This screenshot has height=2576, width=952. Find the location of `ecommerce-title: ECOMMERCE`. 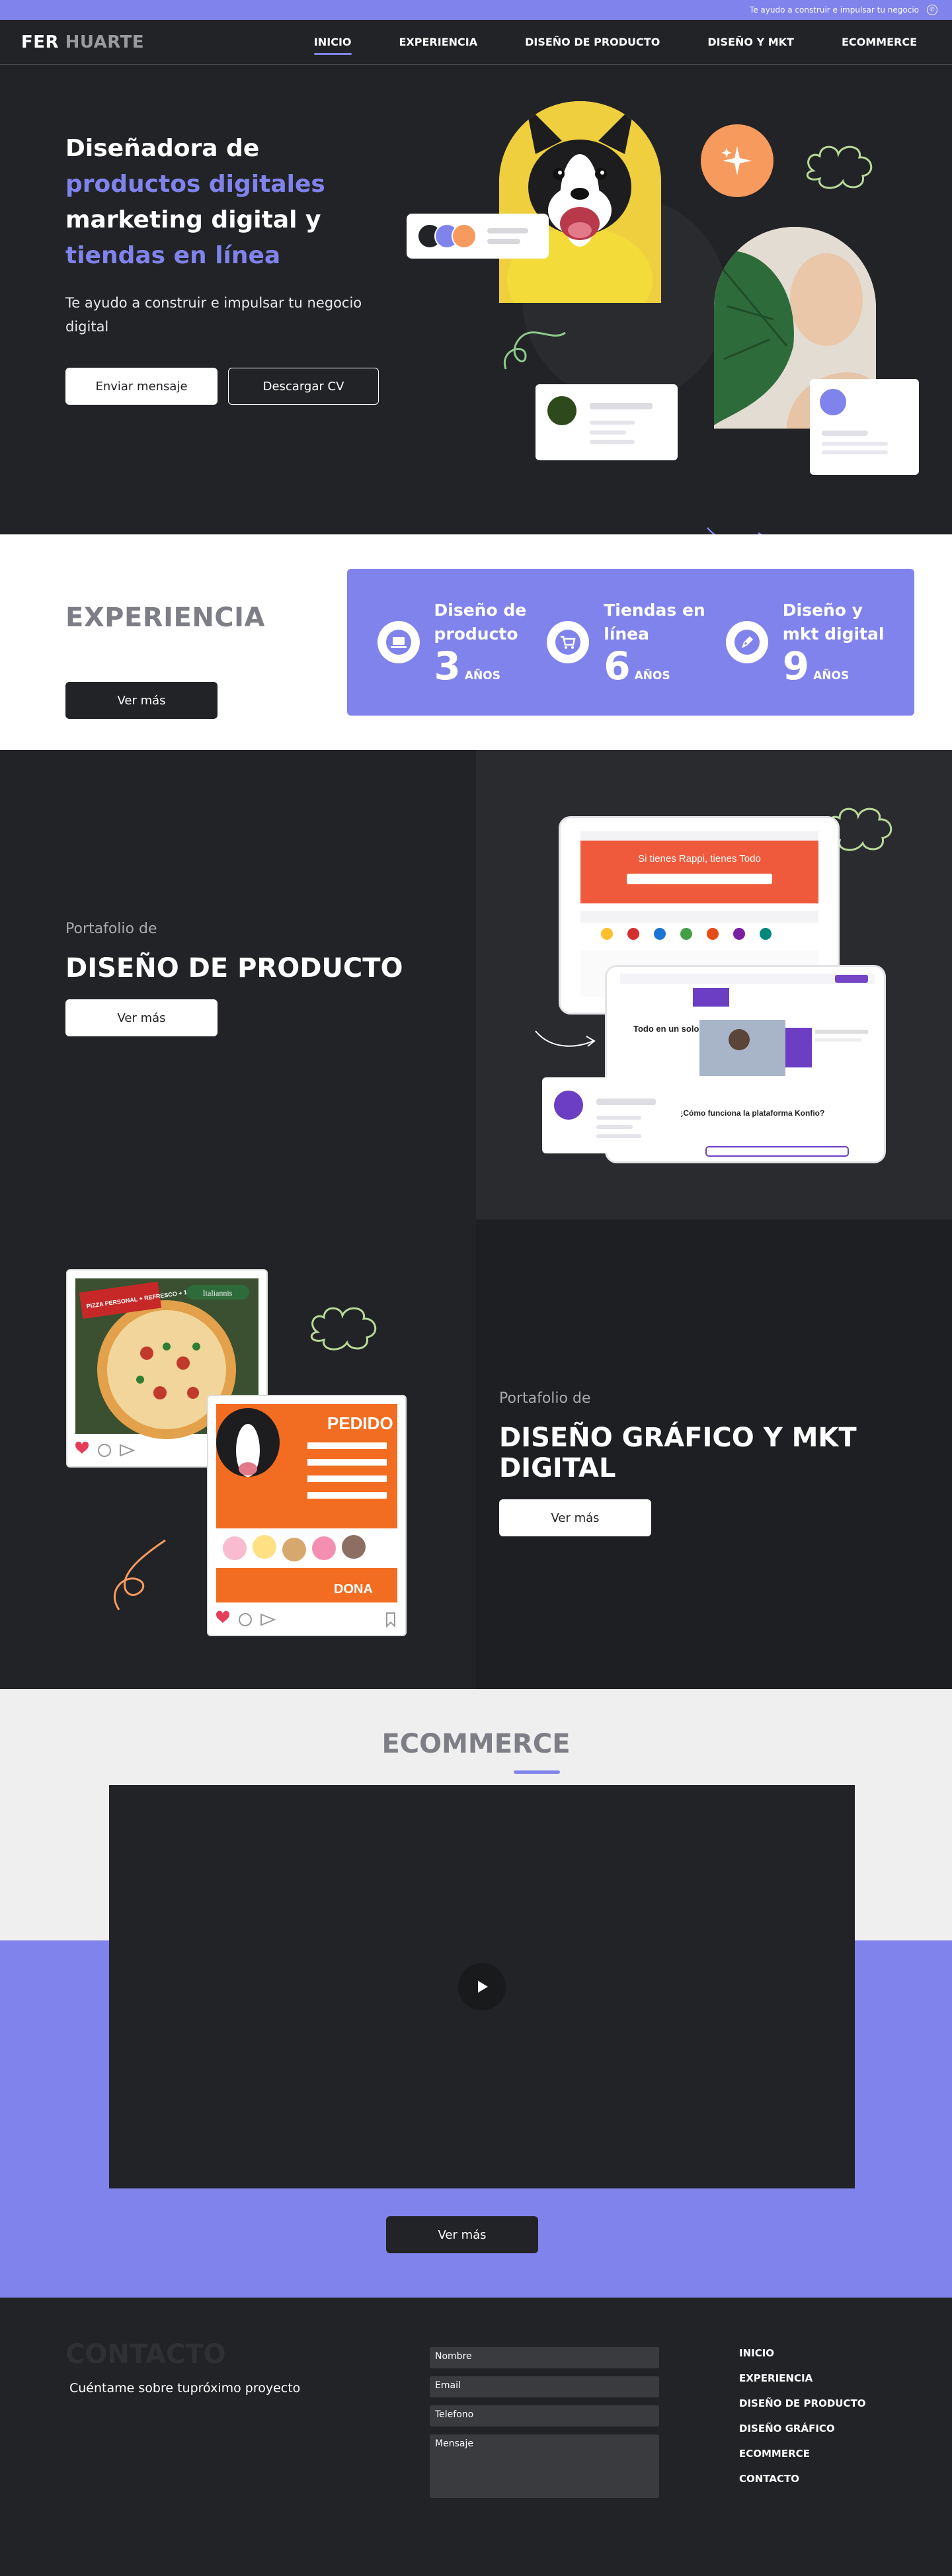

ecommerce-title: ECOMMERCE is located at coordinates (476, 1744).